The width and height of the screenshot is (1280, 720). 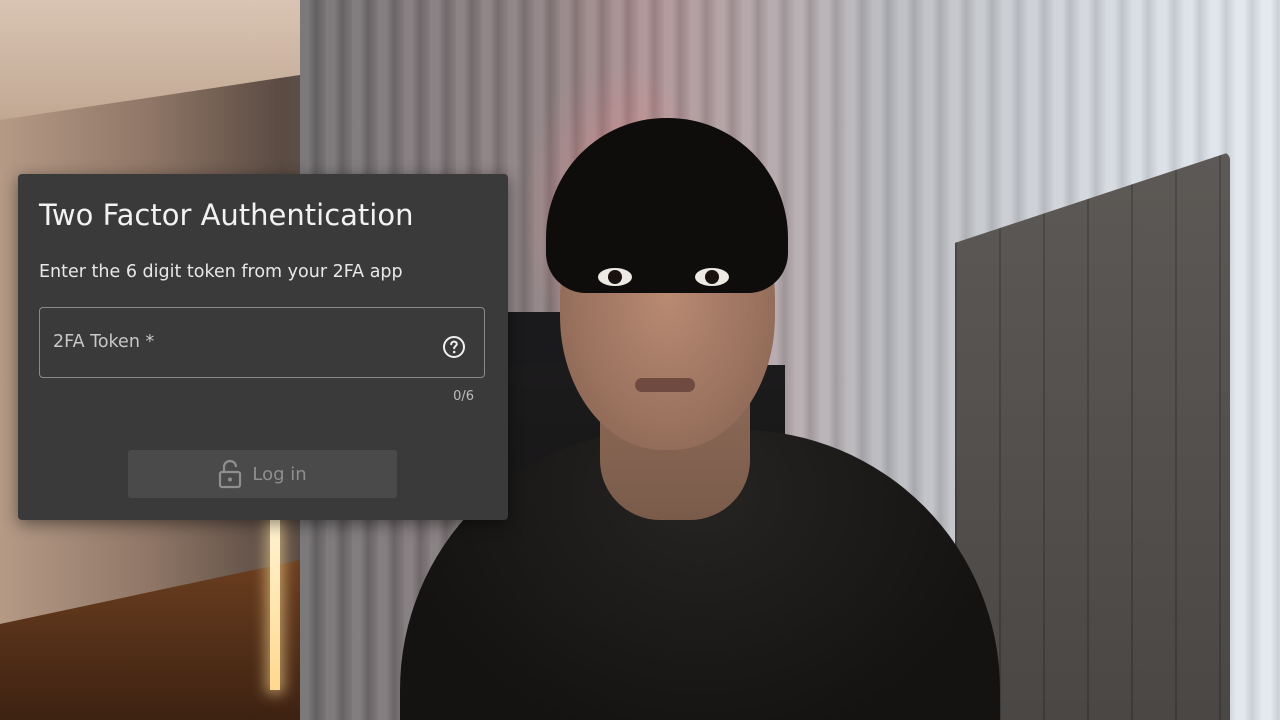 I want to click on login-label: Log in, so click(x=279, y=474).